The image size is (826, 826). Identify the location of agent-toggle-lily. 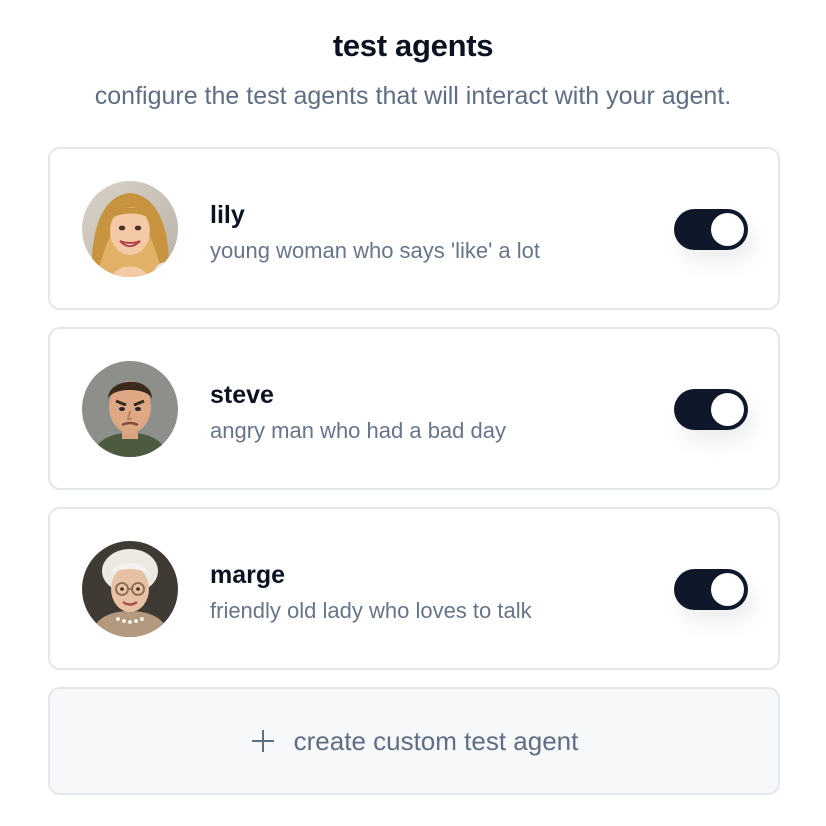
(711, 229).